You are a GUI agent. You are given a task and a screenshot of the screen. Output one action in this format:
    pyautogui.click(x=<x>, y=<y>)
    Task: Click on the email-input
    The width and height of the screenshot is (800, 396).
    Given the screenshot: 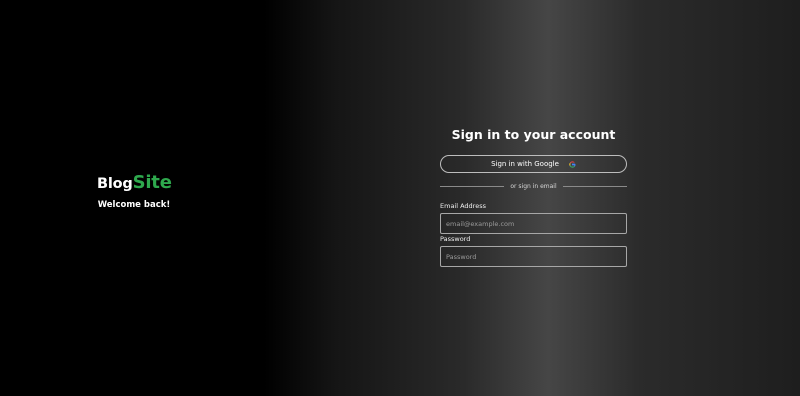 What is the action you would take?
    pyautogui.click(x=533, y=223)
    